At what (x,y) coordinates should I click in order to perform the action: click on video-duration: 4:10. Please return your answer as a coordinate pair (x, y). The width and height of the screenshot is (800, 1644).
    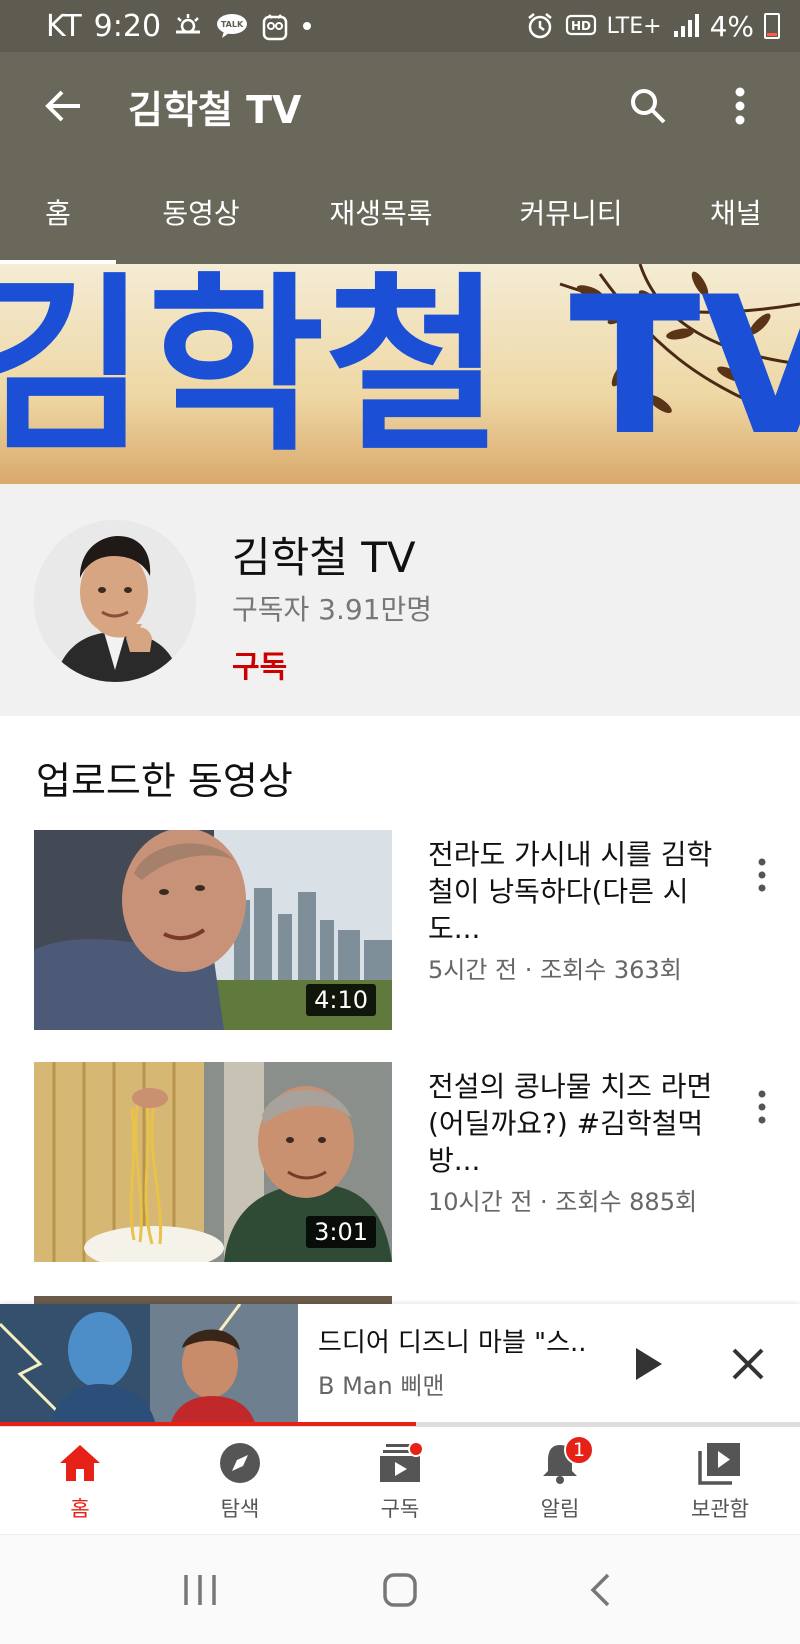
    Looking at the image, I should click on (341, 1000).